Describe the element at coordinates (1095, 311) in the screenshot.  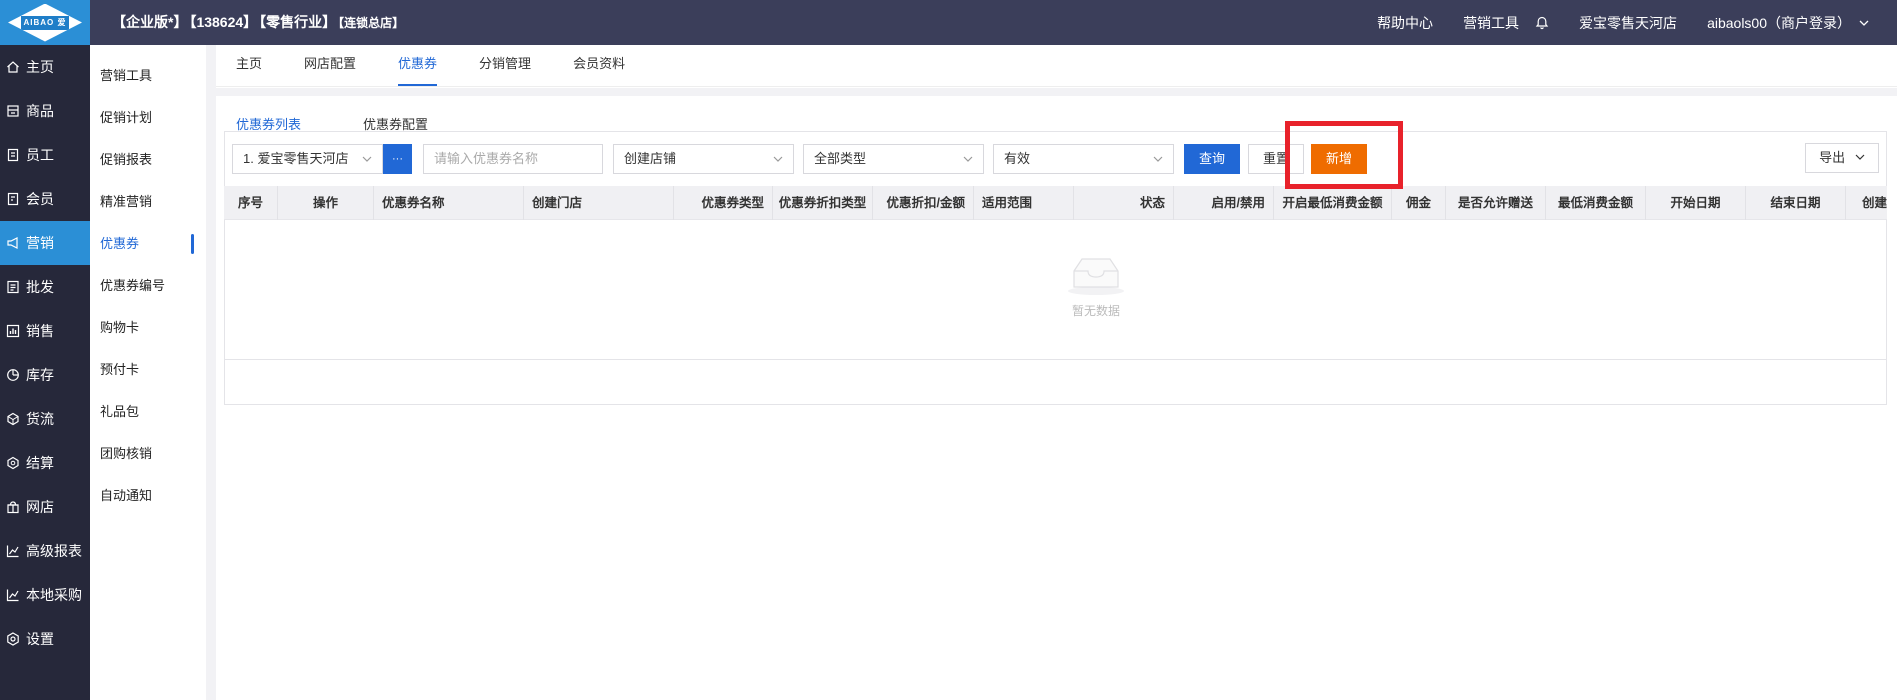
I see `empty-text: 暂无数据` at that location.